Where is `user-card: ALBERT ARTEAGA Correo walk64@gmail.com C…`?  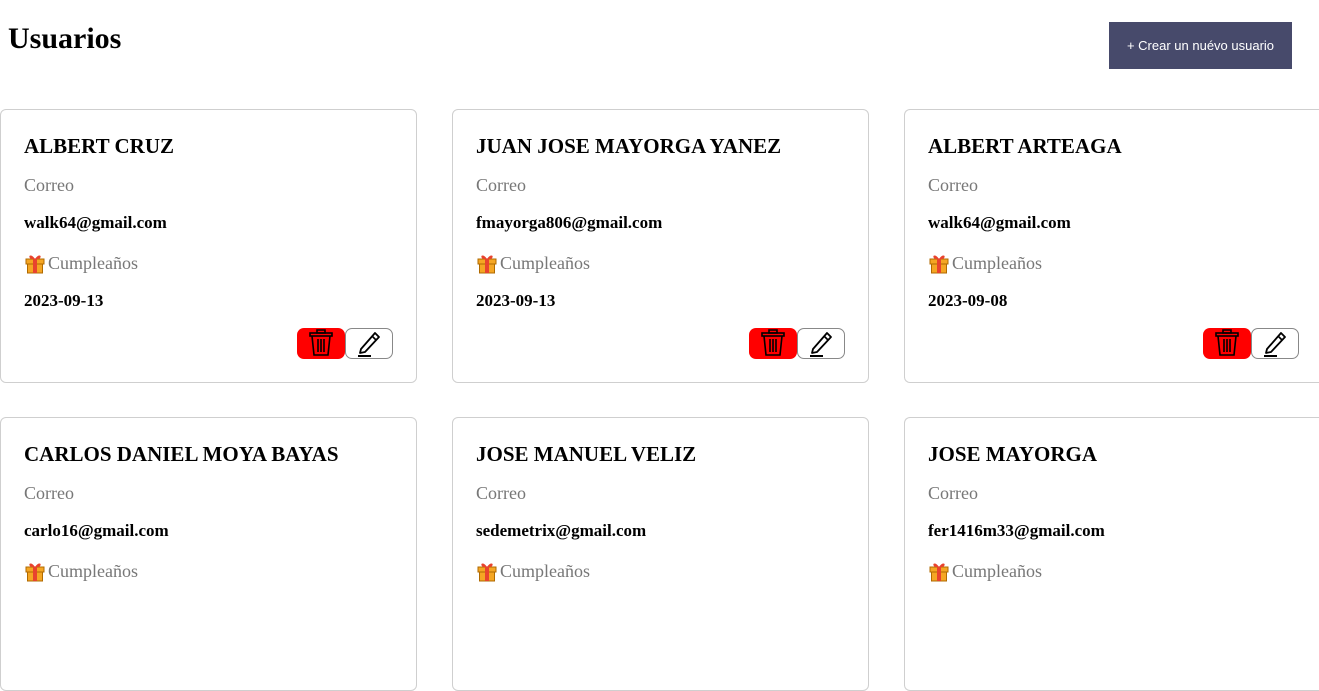
user-card: ALBERT ARTEAGA Correo walk64@gmail.com C… is located at coordinates (1111, 246).